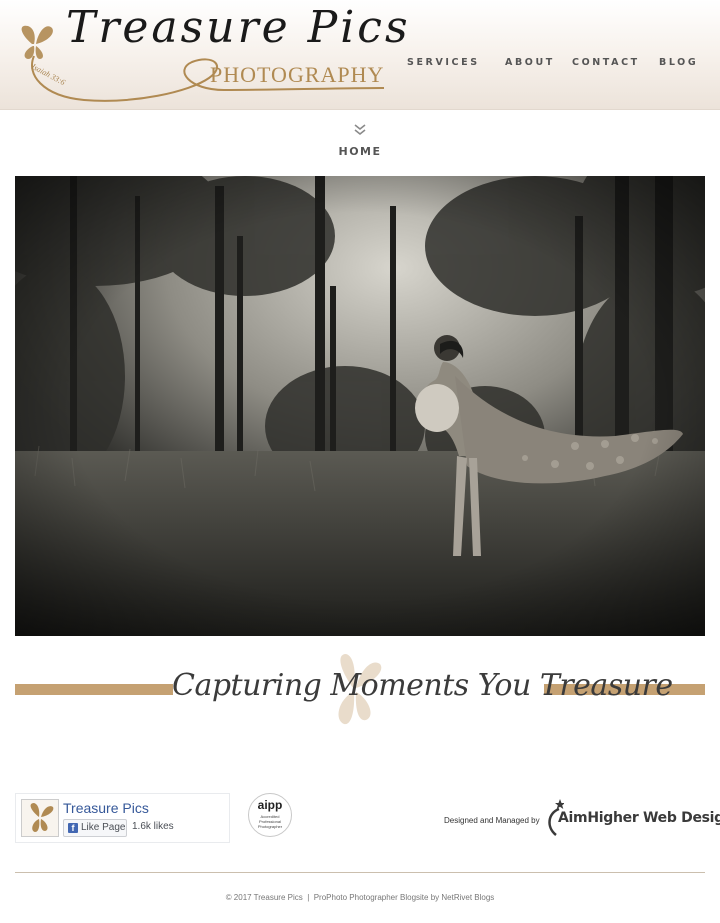 The image size is (720, 923). I want to click on facebook-f-icon: f, so click(73, 828).